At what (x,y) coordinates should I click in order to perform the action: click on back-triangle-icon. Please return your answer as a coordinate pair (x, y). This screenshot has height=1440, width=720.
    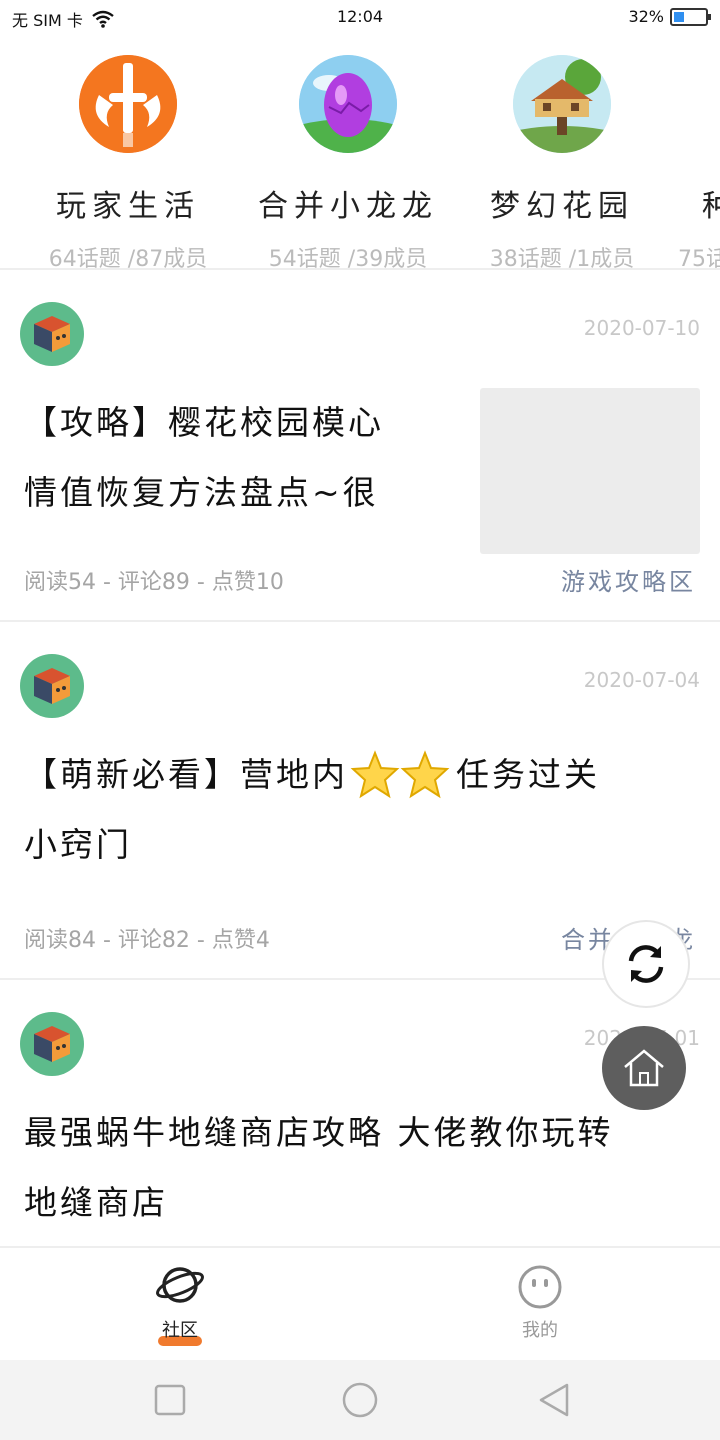
    Looking at the image, I should click on (554, 1400).